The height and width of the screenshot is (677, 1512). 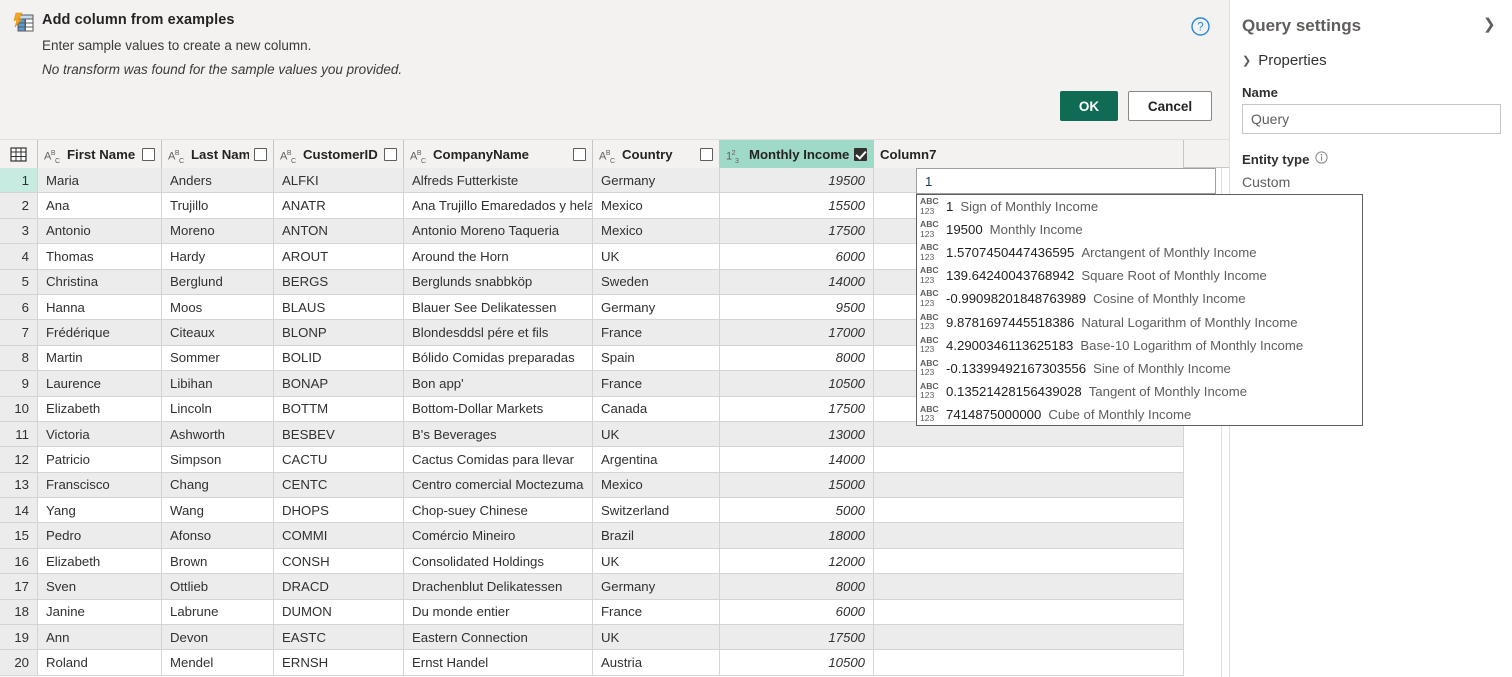 I want to click on cell-company: Bon app', so click(x=498, y=384).